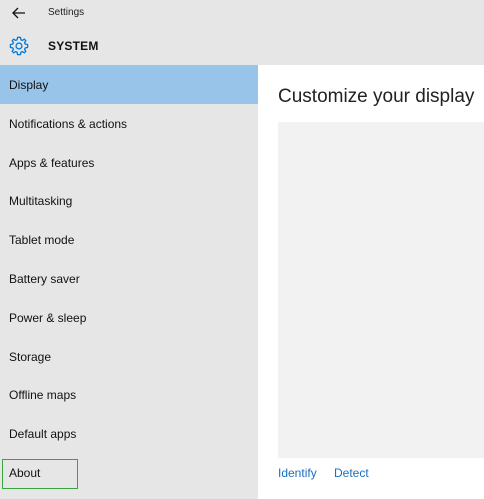 This screenshot has width=484, height=499. I want to click on sidebar-item-label: Multitasking, so click(41, 200).